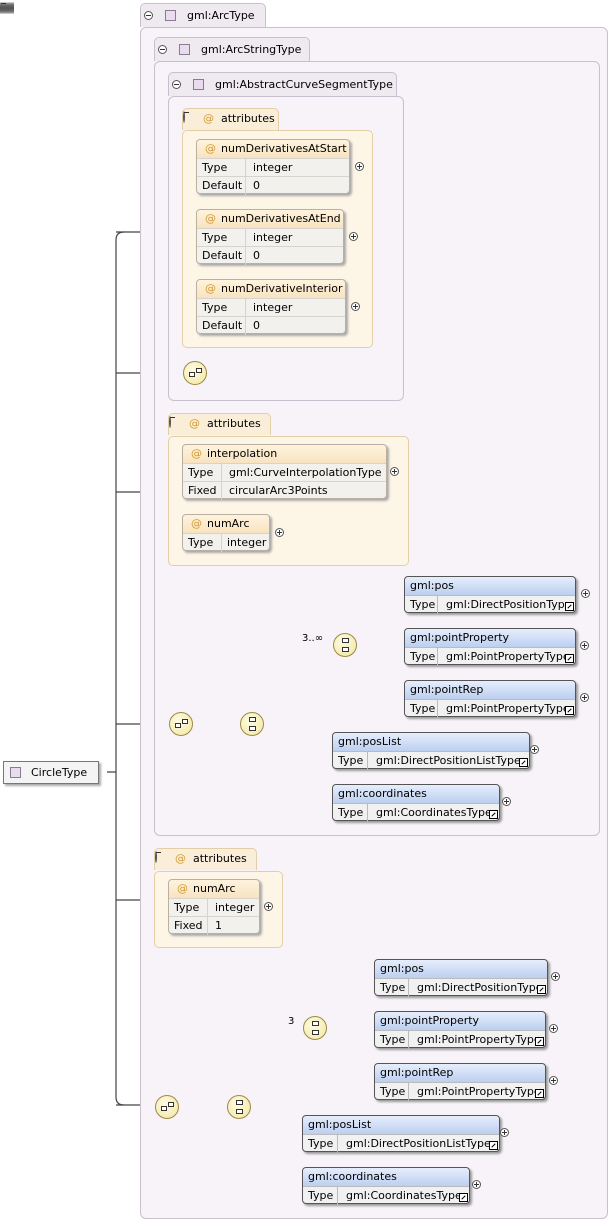 The image size is (609, 1220). Describe the element at coordinates (51, 772) in the screenshot. I see `circle-type-root: CircleType` at that location.